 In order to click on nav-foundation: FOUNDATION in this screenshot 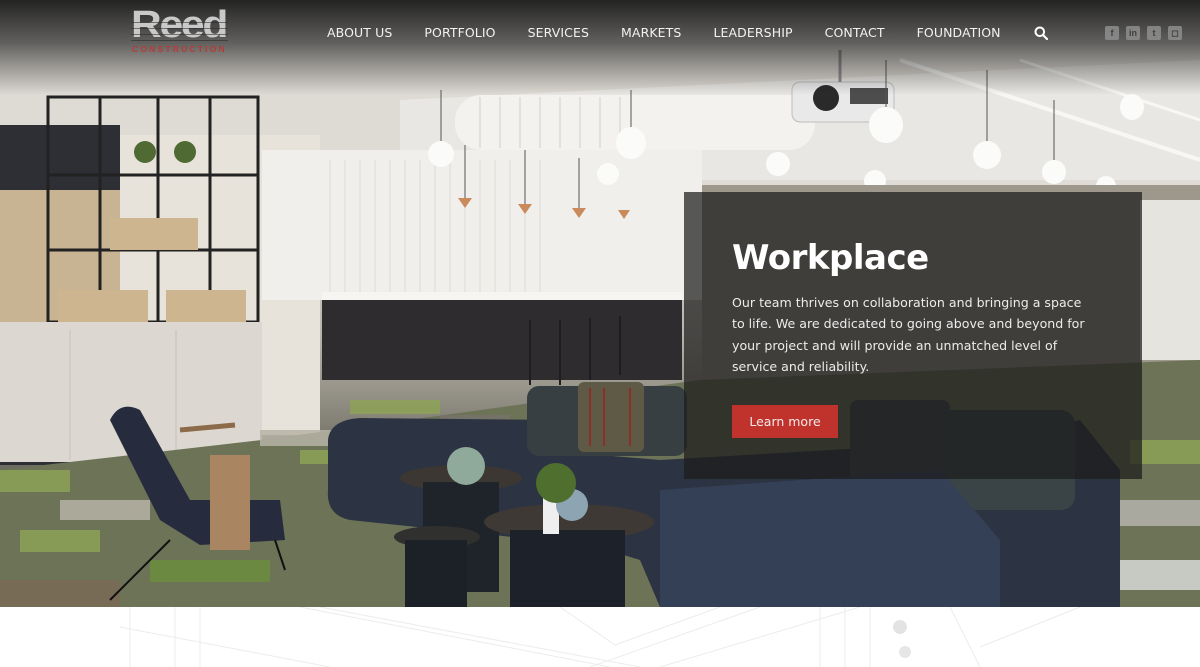, I will do `click(959, 32)`.